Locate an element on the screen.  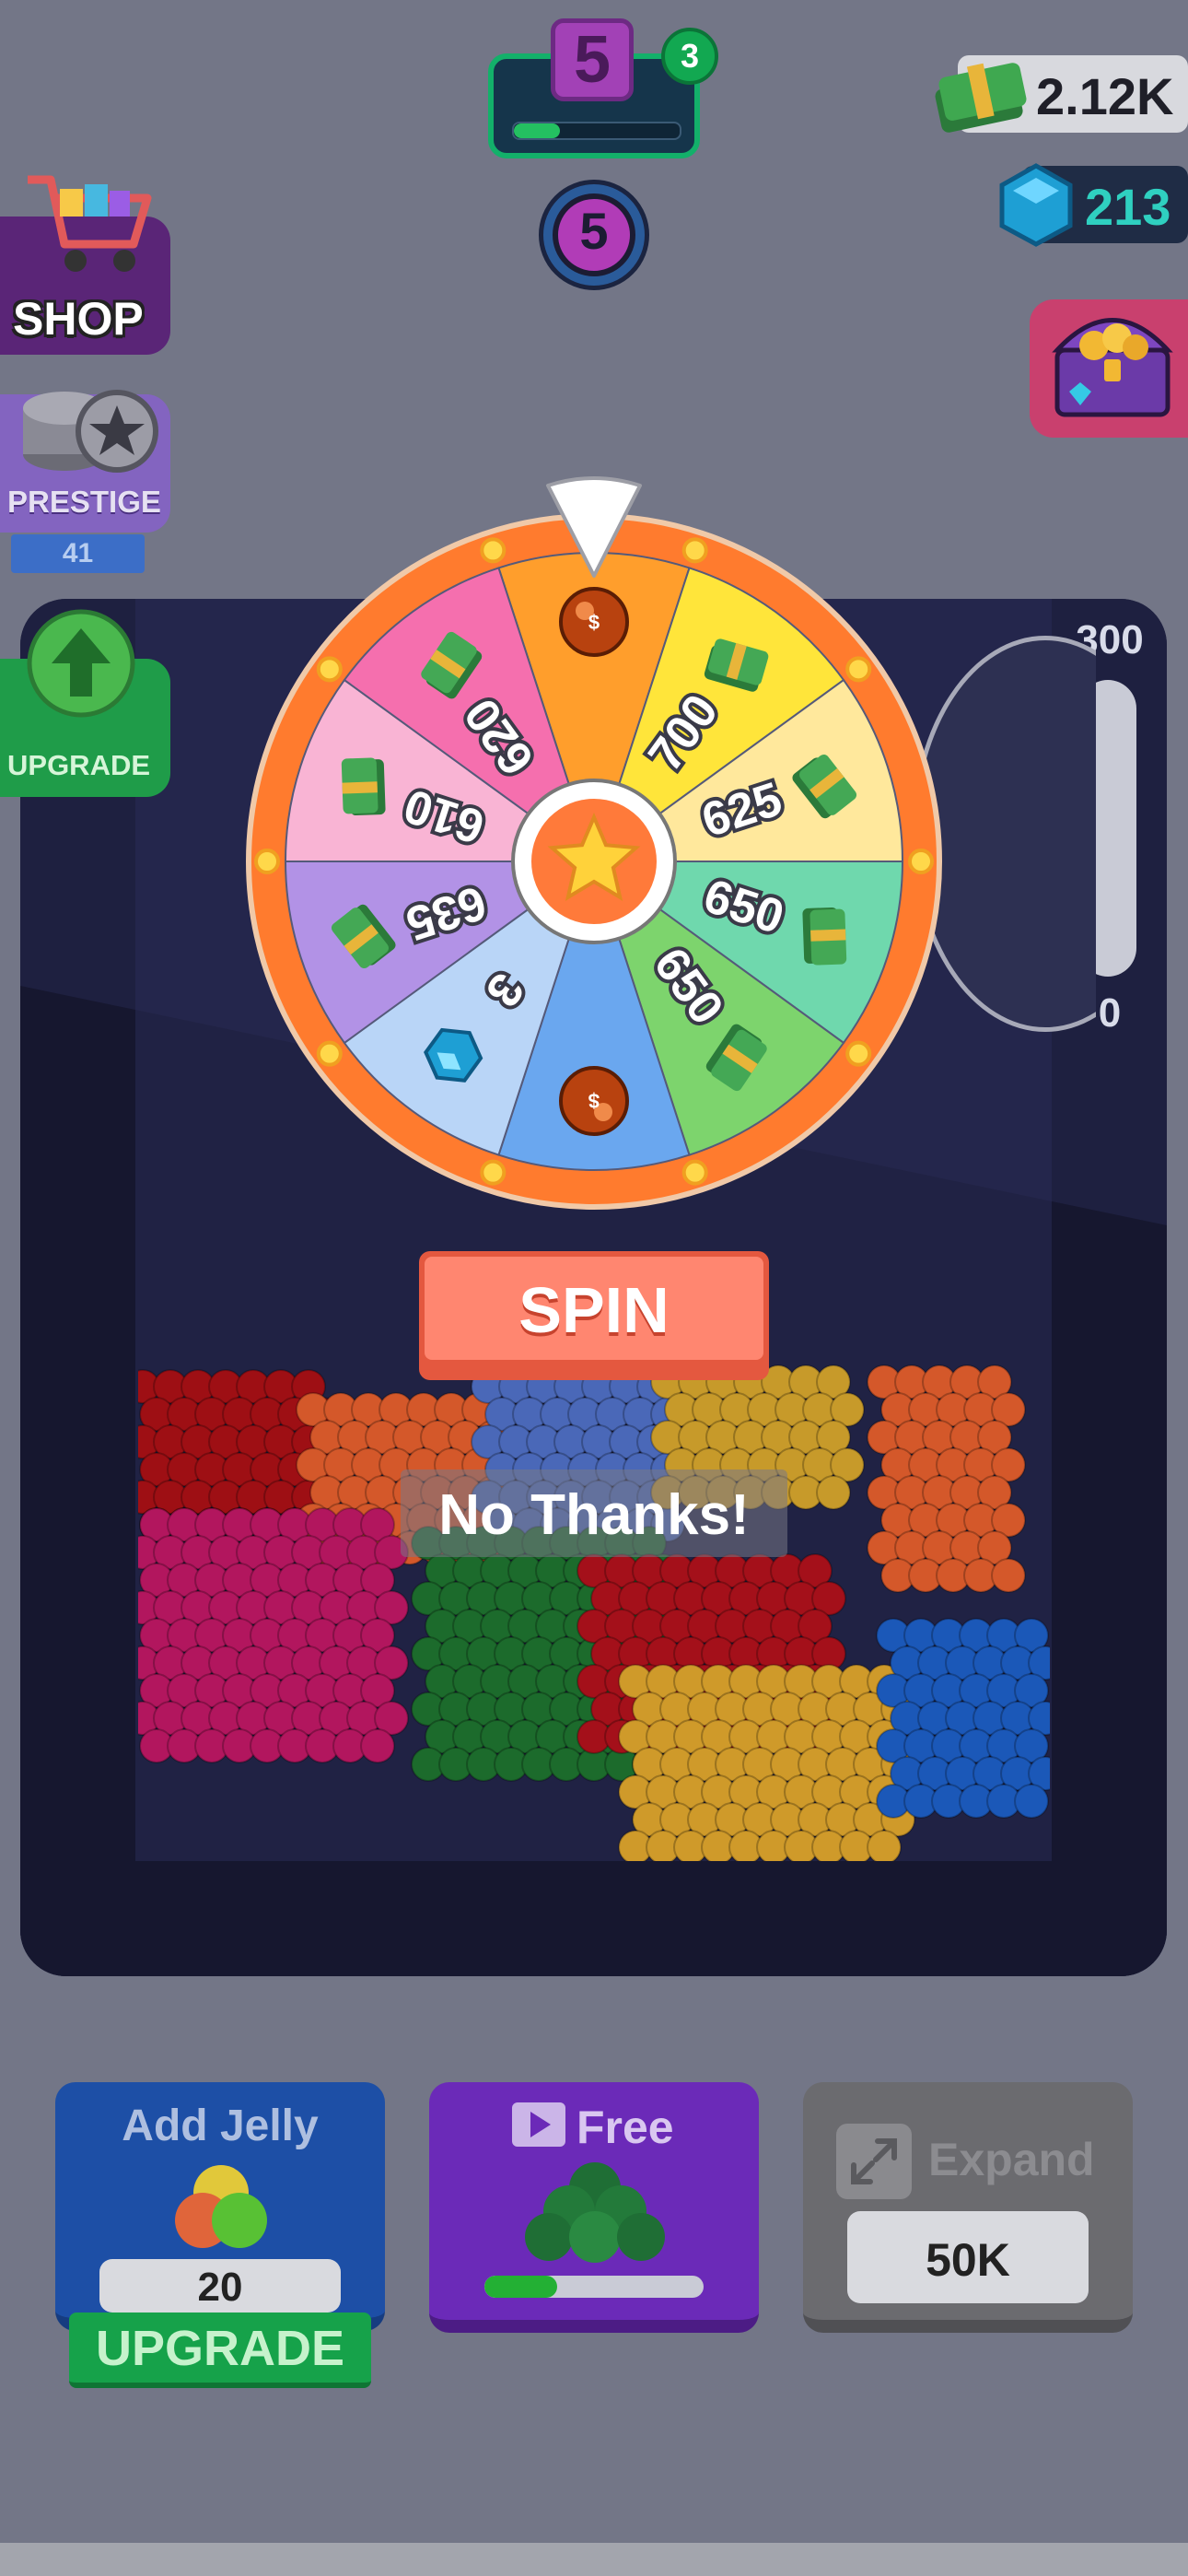
prestige-count-badge: 41 is located at coordinates (78, 553).